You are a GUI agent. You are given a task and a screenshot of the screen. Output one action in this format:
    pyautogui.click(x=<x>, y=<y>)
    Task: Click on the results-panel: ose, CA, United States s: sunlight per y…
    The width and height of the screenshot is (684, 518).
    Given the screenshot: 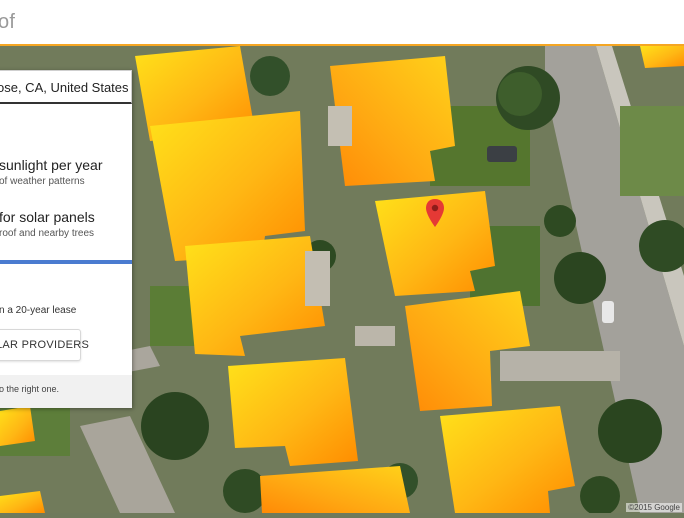 What is the action you would take?
    pyautogui.click(x=66, y=239)
    